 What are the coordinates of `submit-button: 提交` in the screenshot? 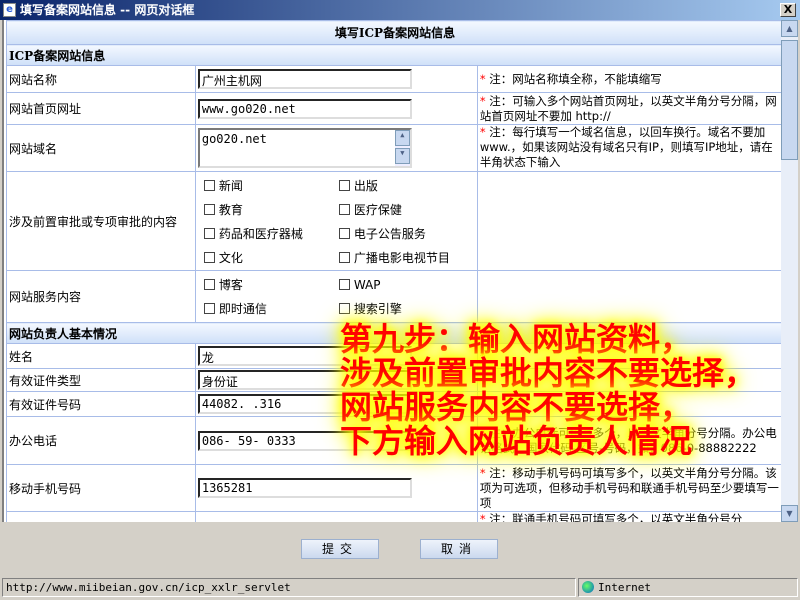 It's located at (340, 549).